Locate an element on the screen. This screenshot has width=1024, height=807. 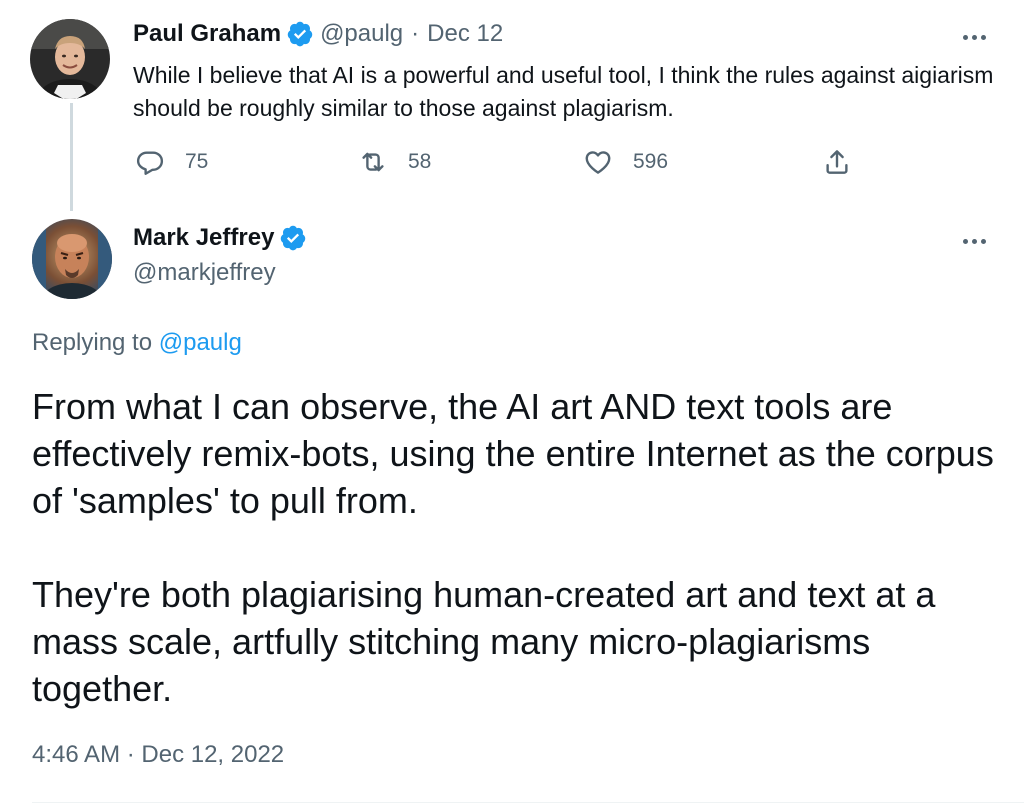
avatar-mark-jeffrey-image is located at coordinates (72, 259).